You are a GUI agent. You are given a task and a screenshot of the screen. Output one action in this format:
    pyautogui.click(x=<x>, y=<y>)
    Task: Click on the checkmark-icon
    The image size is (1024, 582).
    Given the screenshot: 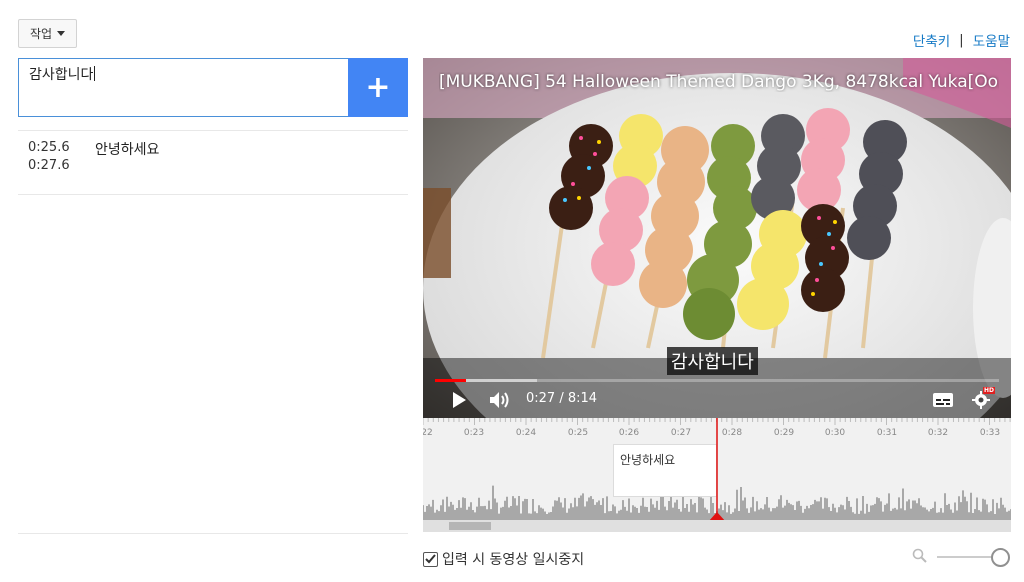 What is the action you would take?
    pyautogui.click(x=430, y=559)
    